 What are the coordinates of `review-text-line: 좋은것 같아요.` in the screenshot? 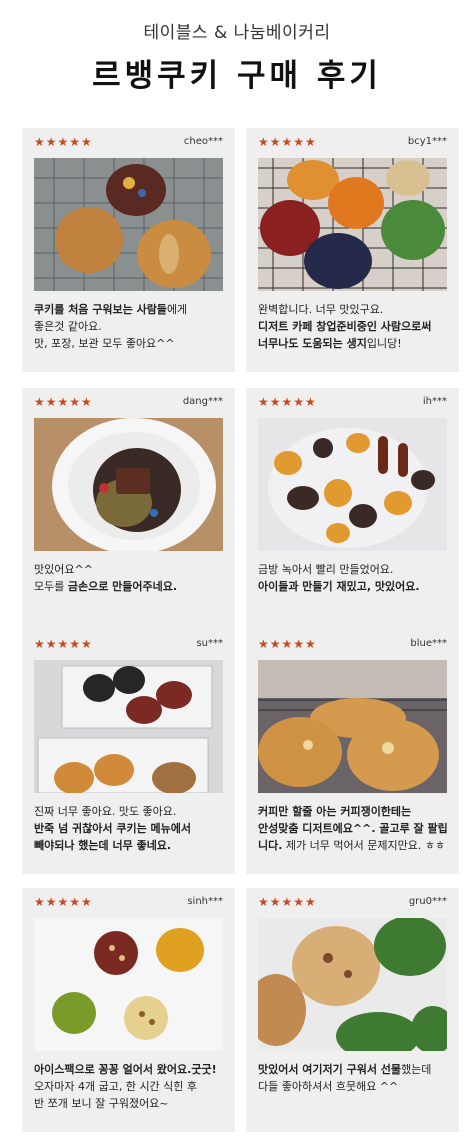 It's located at (131, 326).